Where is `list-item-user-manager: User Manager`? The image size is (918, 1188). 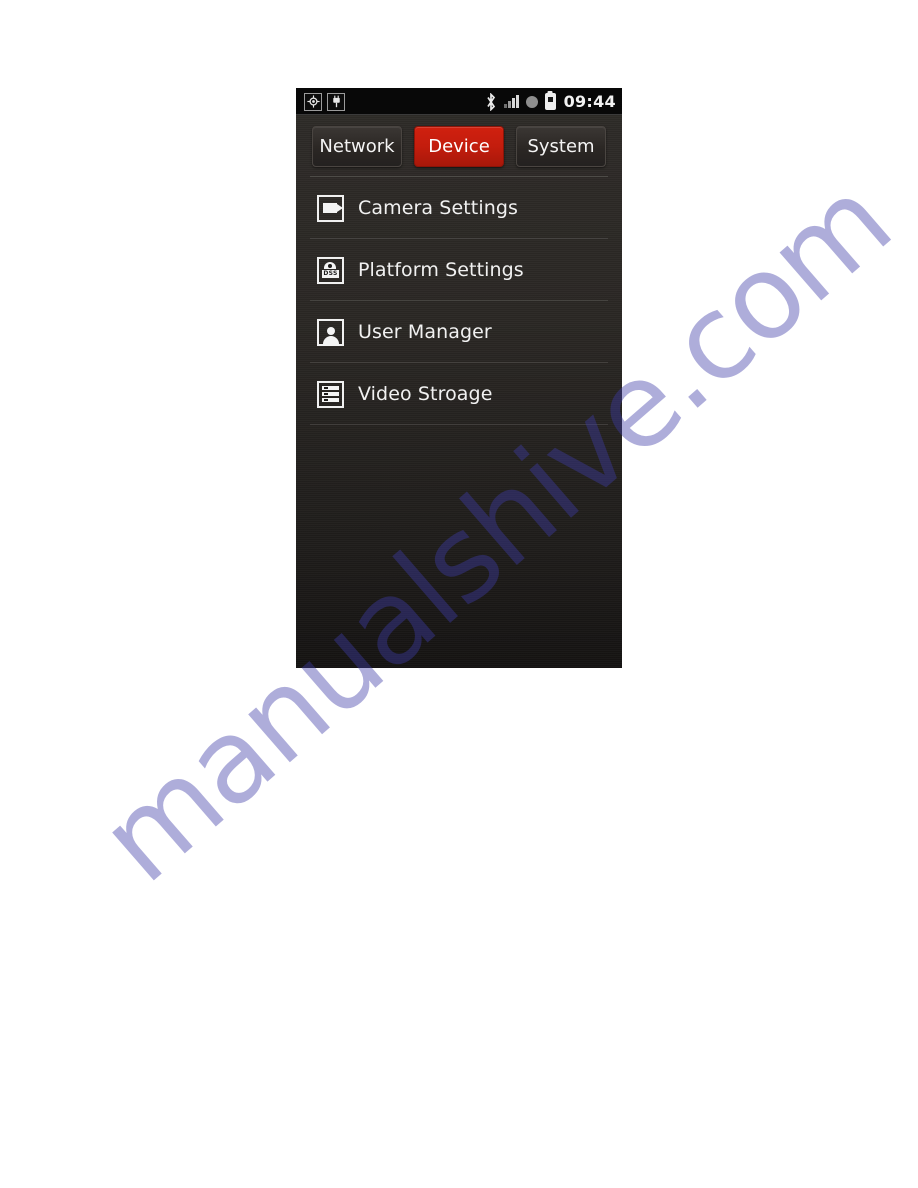 list-item-user-manager: User Manager is located at coordinates (459, 332).